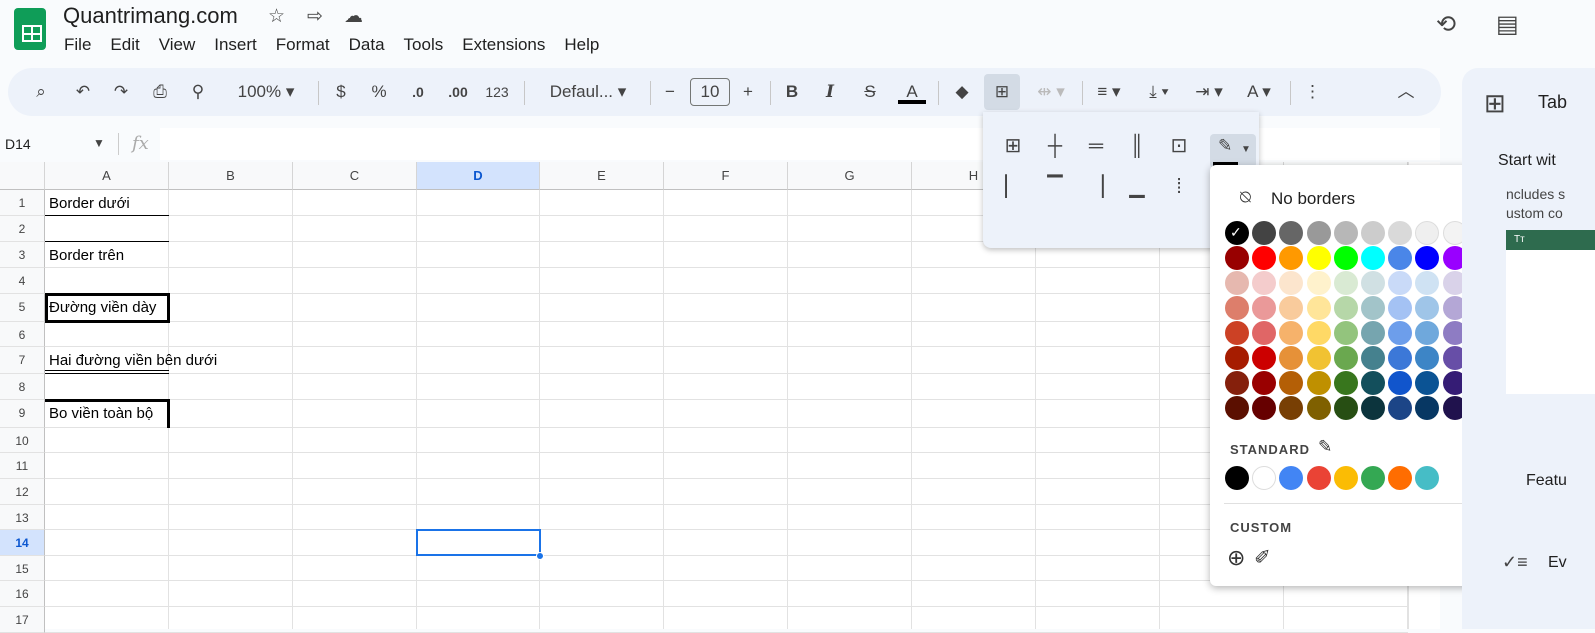 Image resolution: width=1595 pixels, height=633 pixels. I want to click on row-header-12: 12, so click(22, 492).